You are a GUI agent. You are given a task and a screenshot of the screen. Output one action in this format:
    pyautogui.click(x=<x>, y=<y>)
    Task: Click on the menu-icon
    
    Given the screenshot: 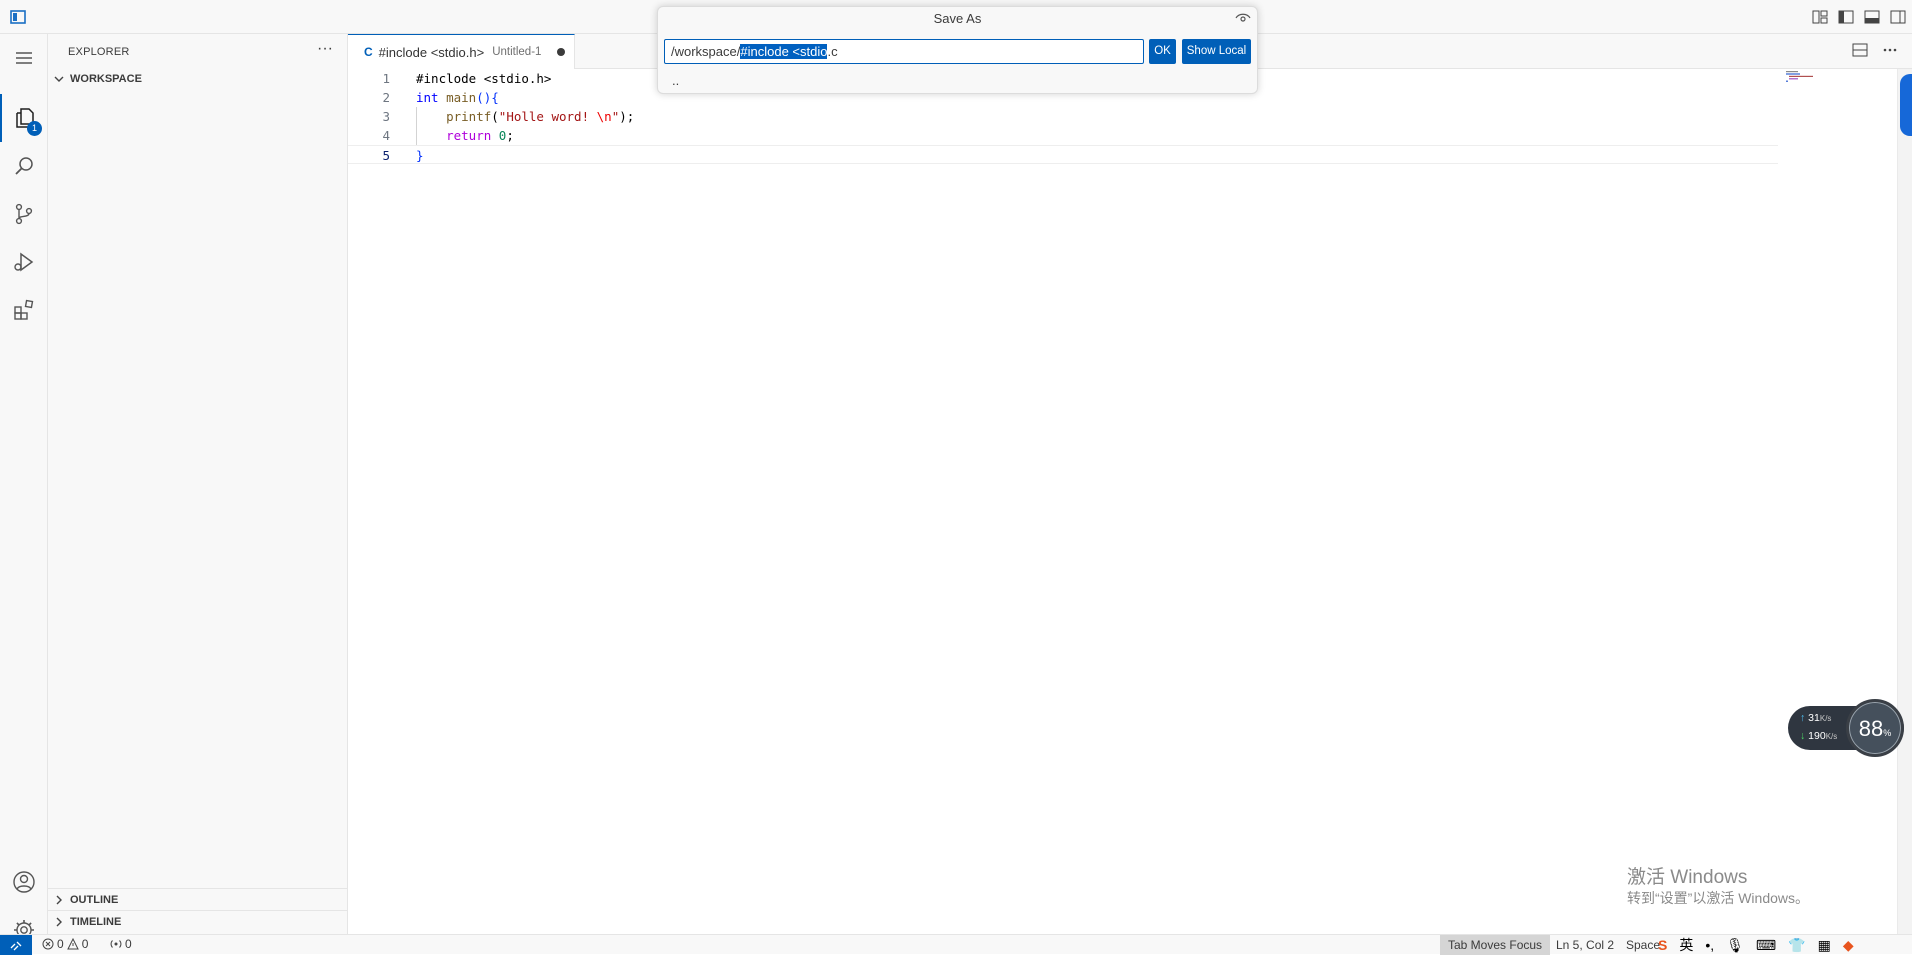 What is the action you would take?
    pyautogui.click(x=24, y=58)
    